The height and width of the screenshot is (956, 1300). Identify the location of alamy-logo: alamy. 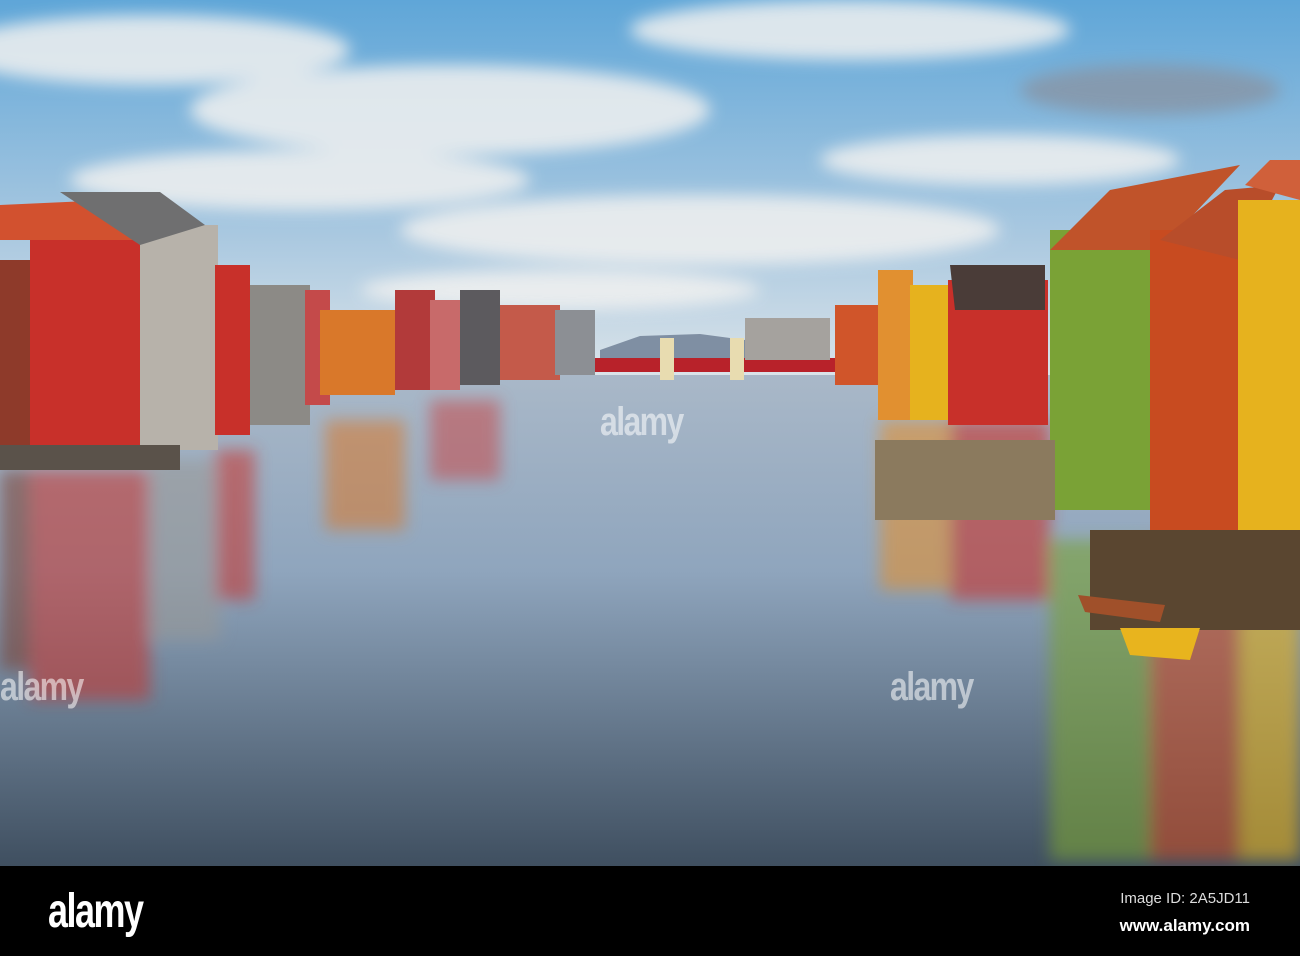
(96, 911).